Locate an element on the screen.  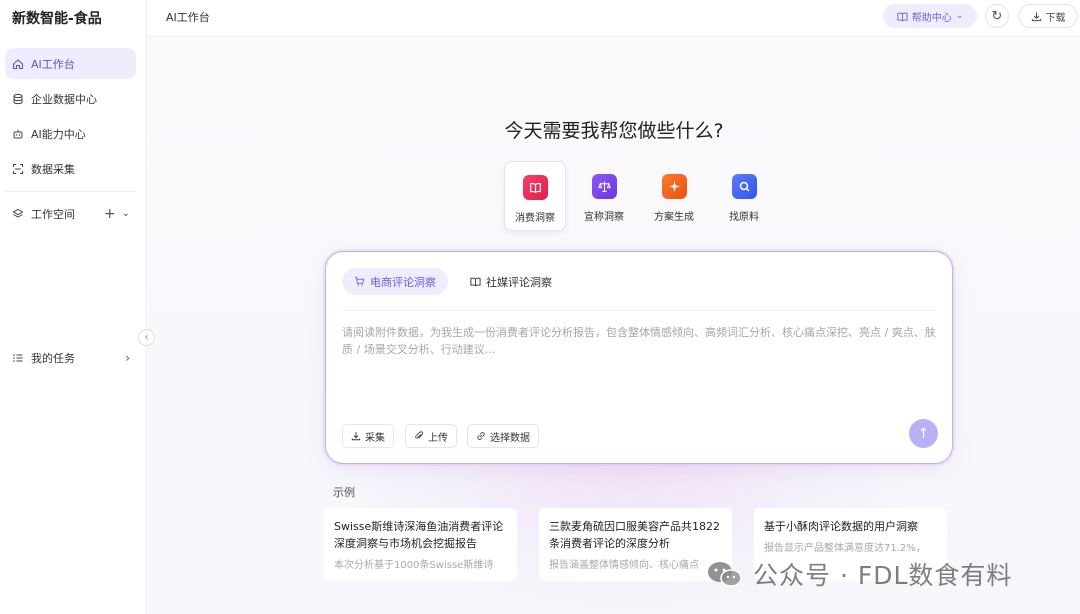
chevron-left-icon: ‹ is located at coordinates (146, 337).